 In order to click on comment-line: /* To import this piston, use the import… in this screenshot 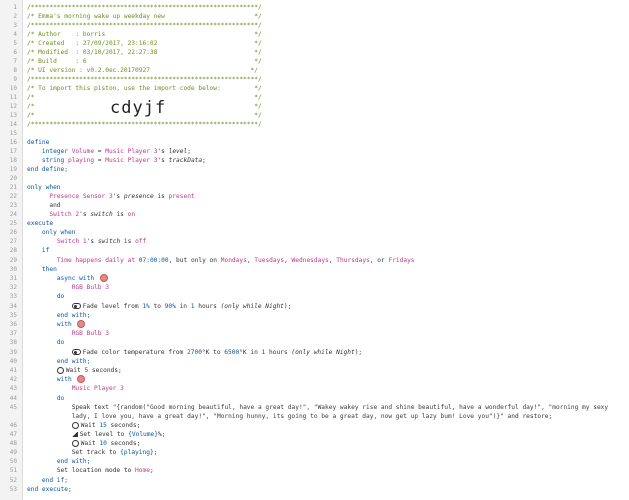, I will do `click(144, 88)`.